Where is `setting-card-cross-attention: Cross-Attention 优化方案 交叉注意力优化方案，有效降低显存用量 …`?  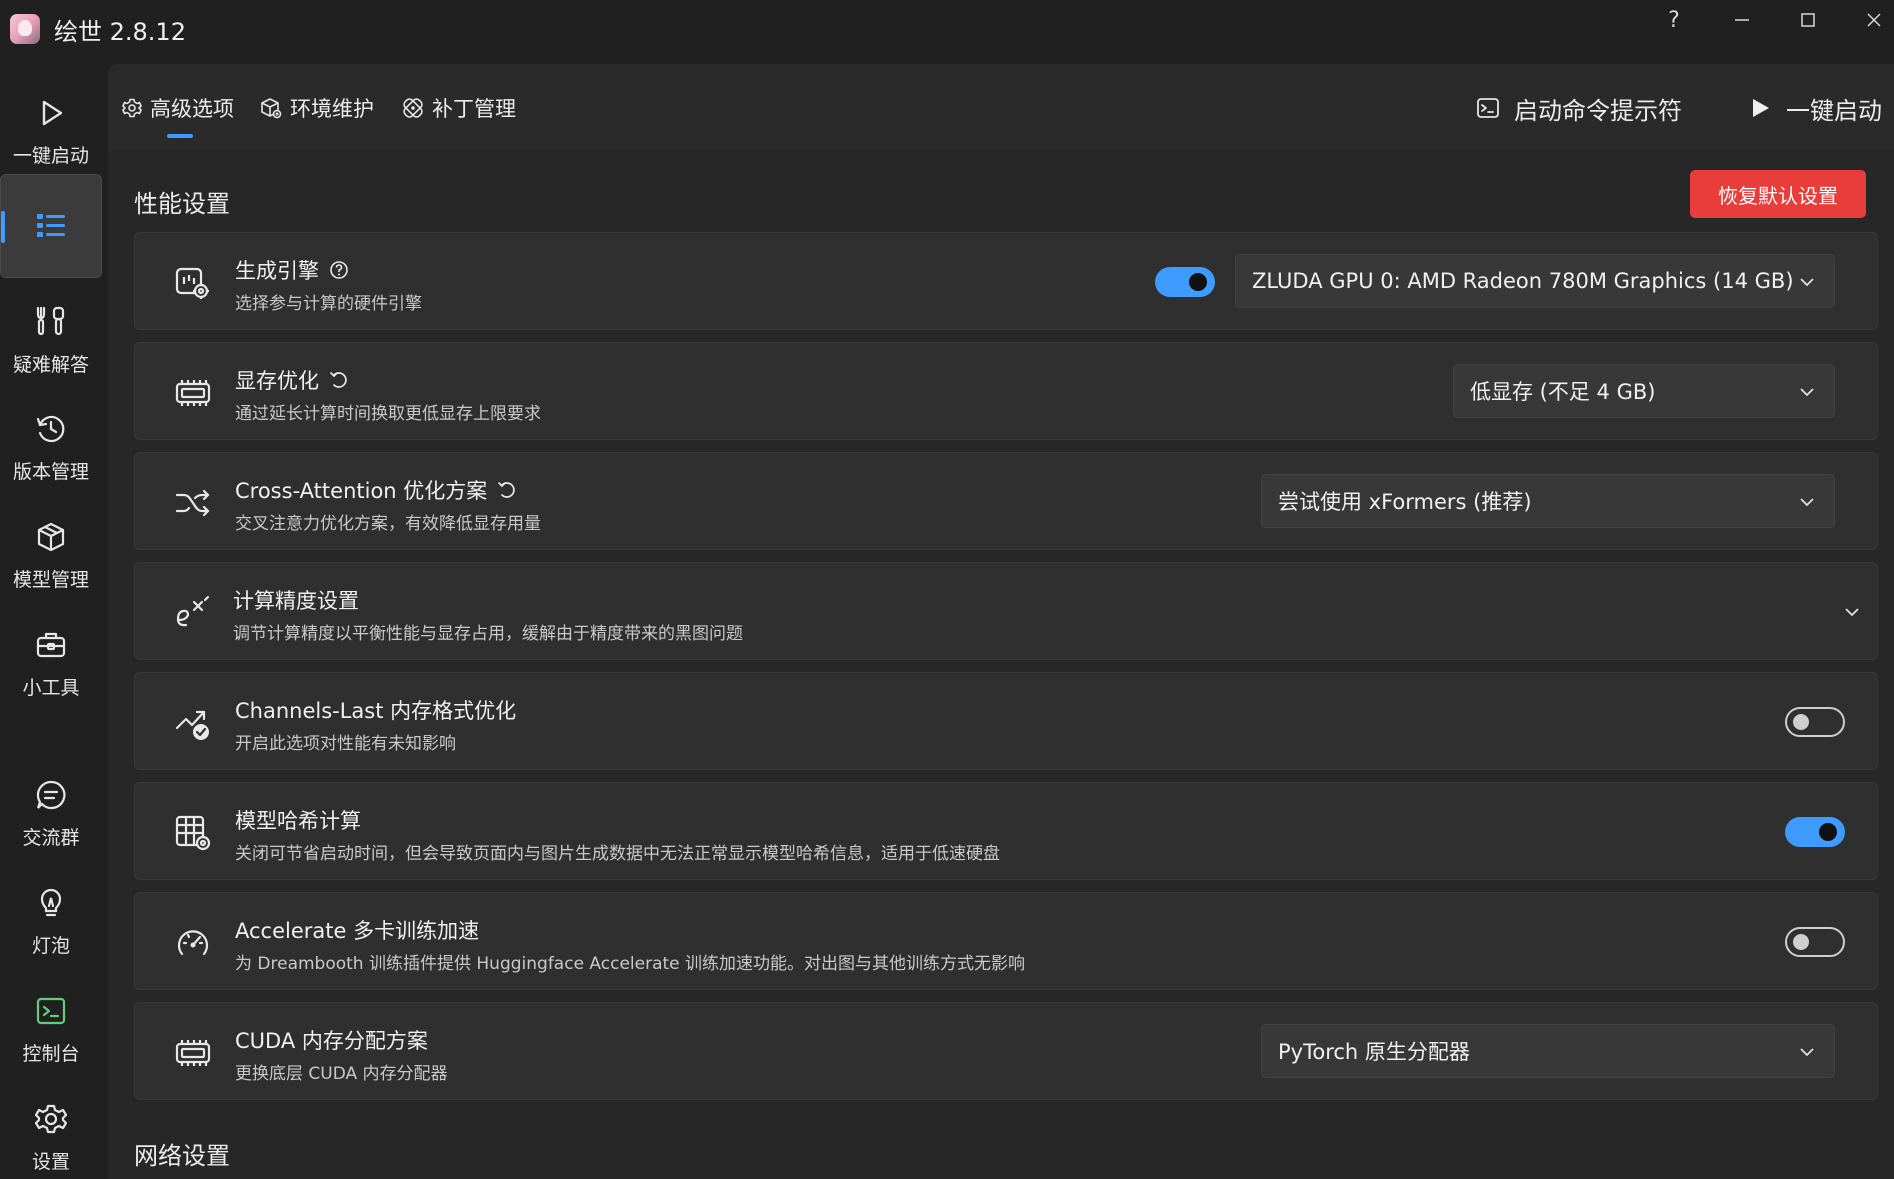 setting-card-cross-attention: Cross-Attention 优化方案 交叉注意力优化方案，有效降低显存用量 … is located at coordinates (1006, 501).